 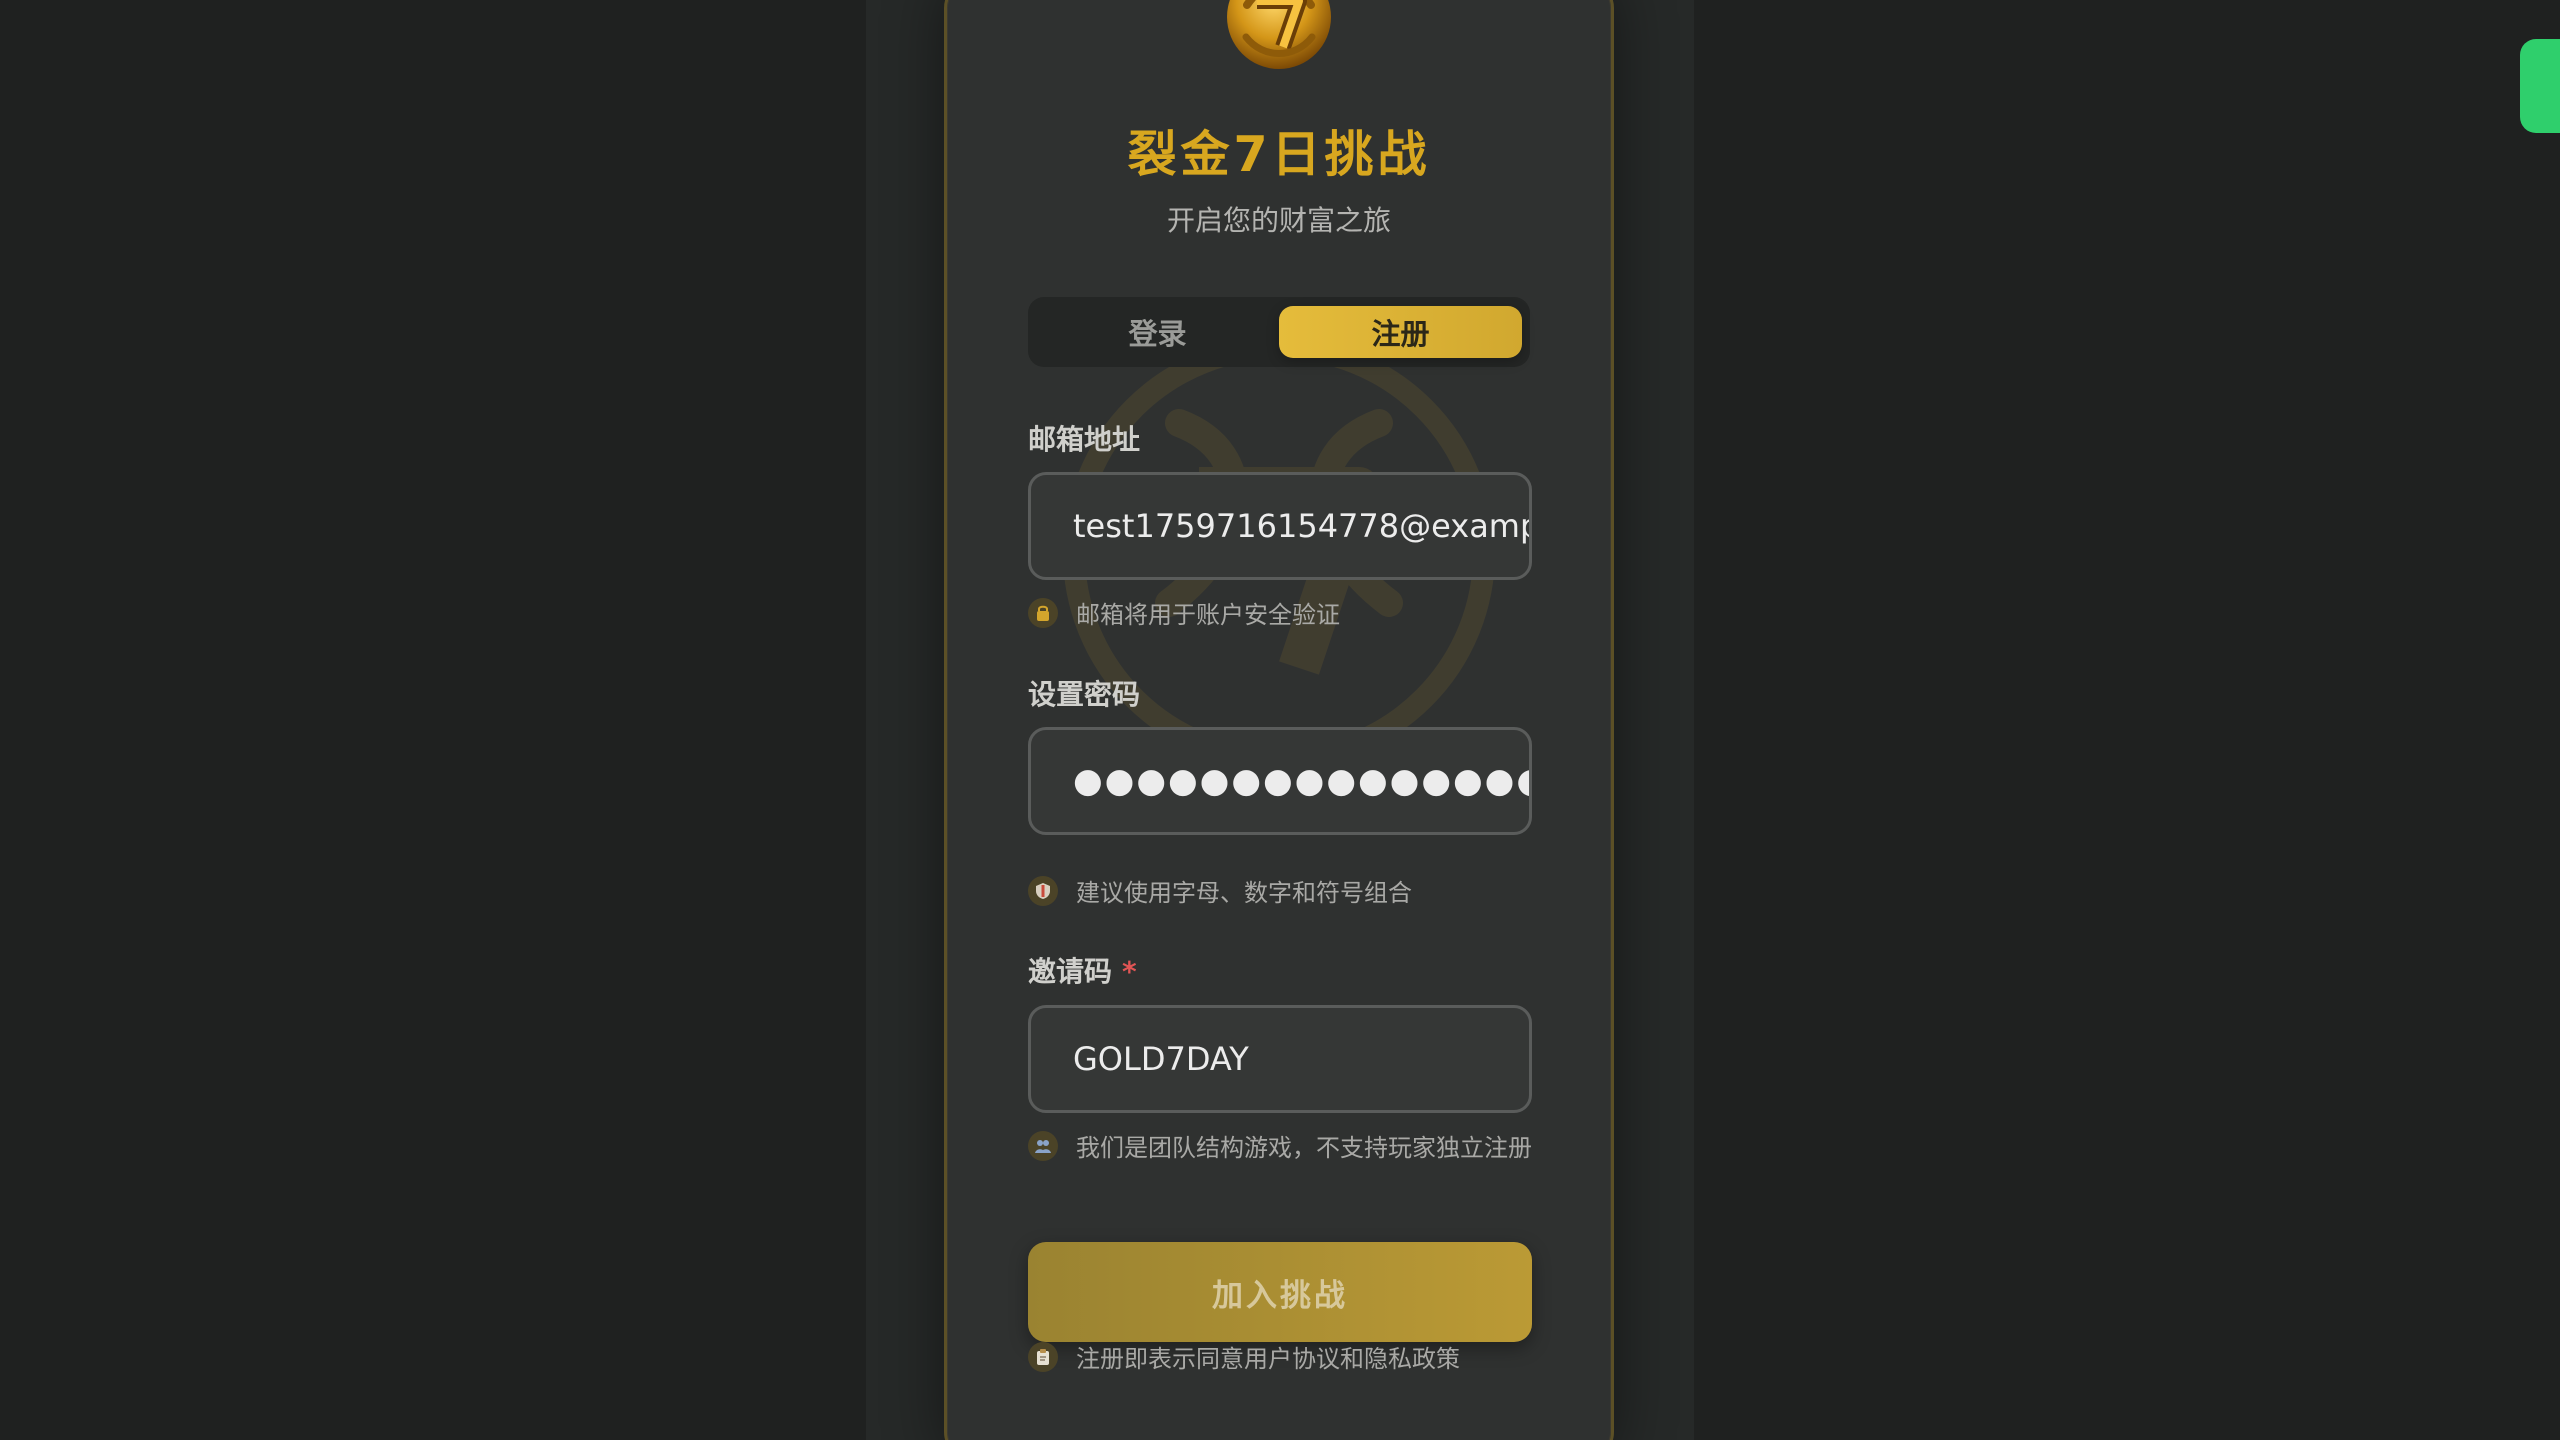 I want to click on page-subtitle: 开启您的财富之旅, so click(x=1278, y=220).